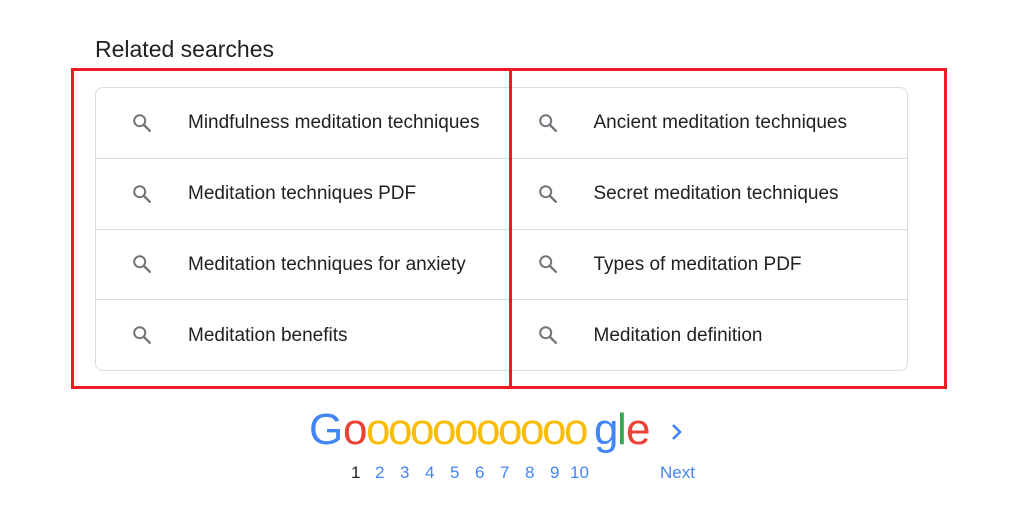 This screenshot has width=1021, height=506. Describe the element at coordinates (529, 473) in the screenshot. I see `page-link: 8` at that location.